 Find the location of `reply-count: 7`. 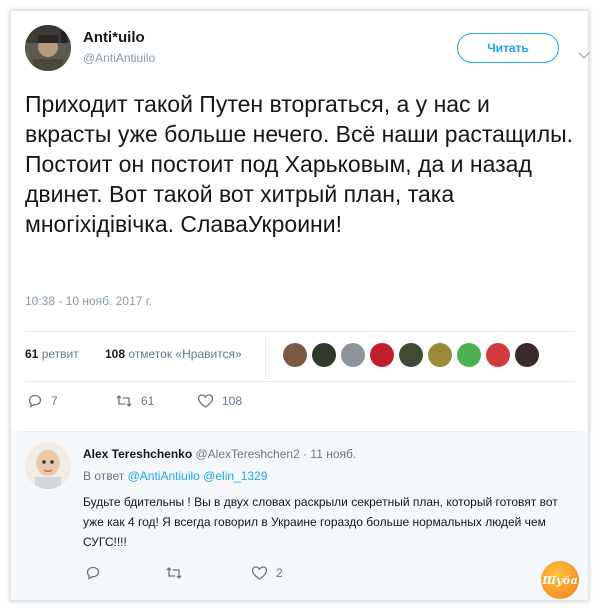

reply-count: 7 is located at coordinates (54, 401).